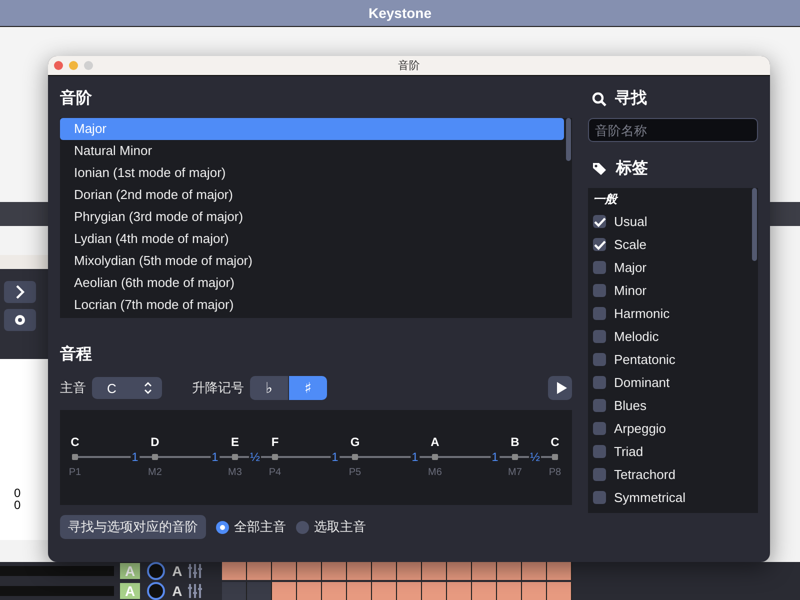 The width and height of the screenshot is (800, 600). What do you see at coordinates (58, 65) in the screenshot?
I see `close-button` at bounding box center [58, 65].